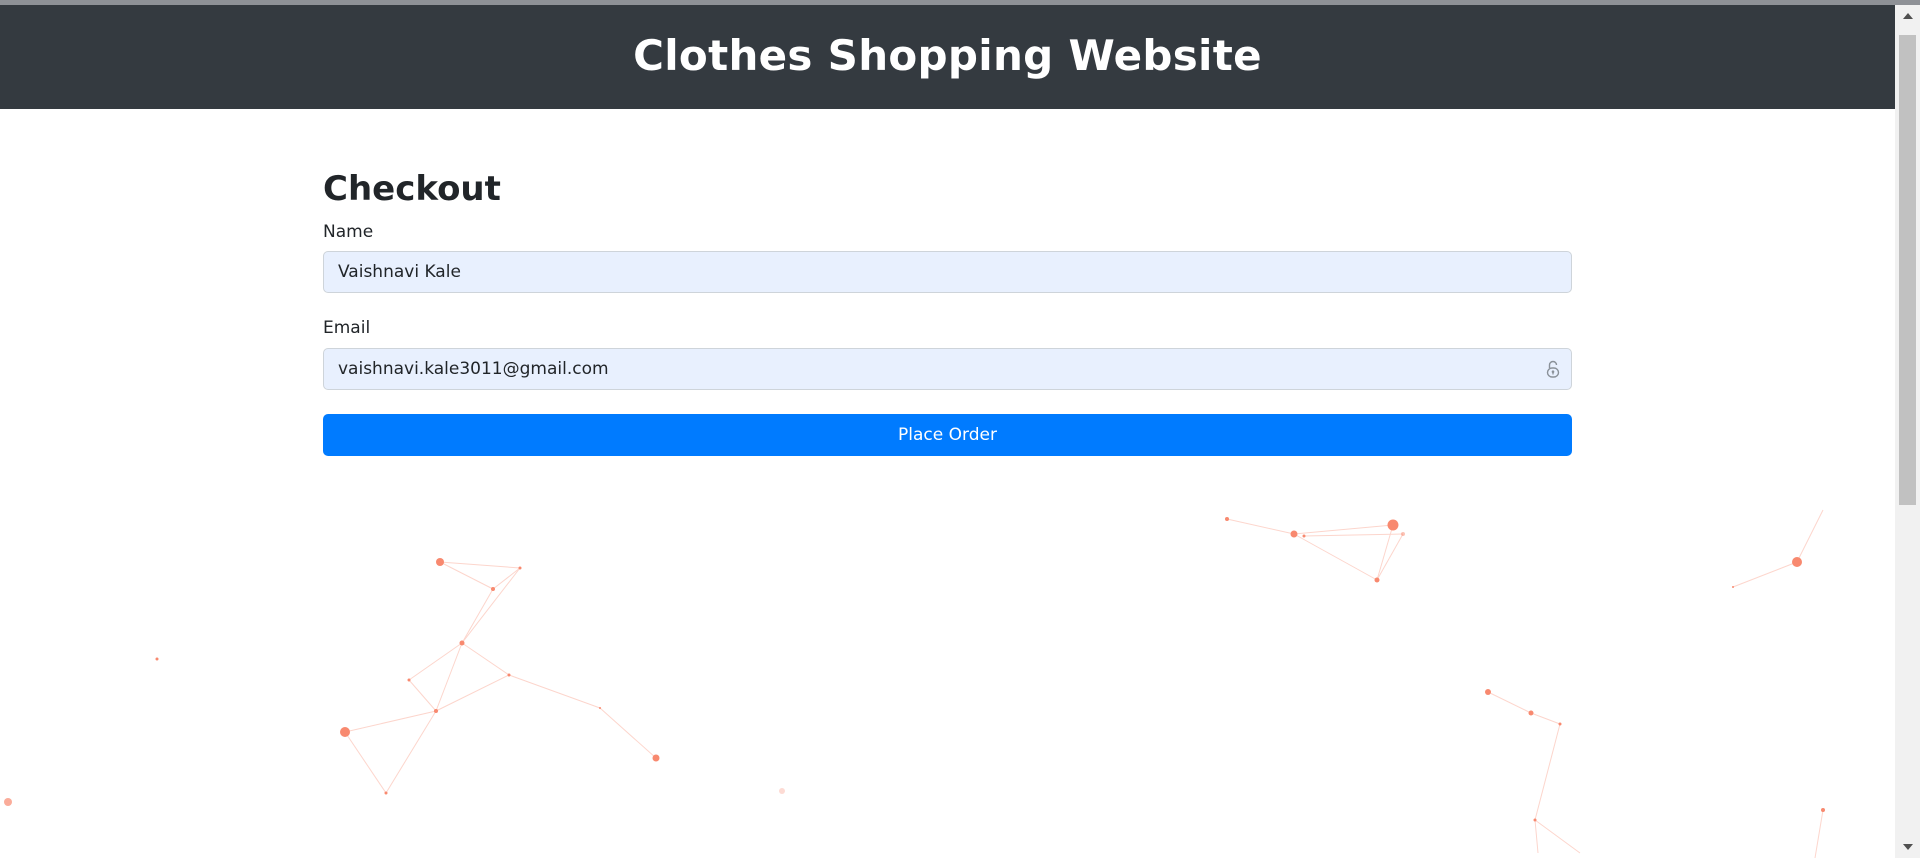  I want to click on email-field-wrapper, so click(947, 369).